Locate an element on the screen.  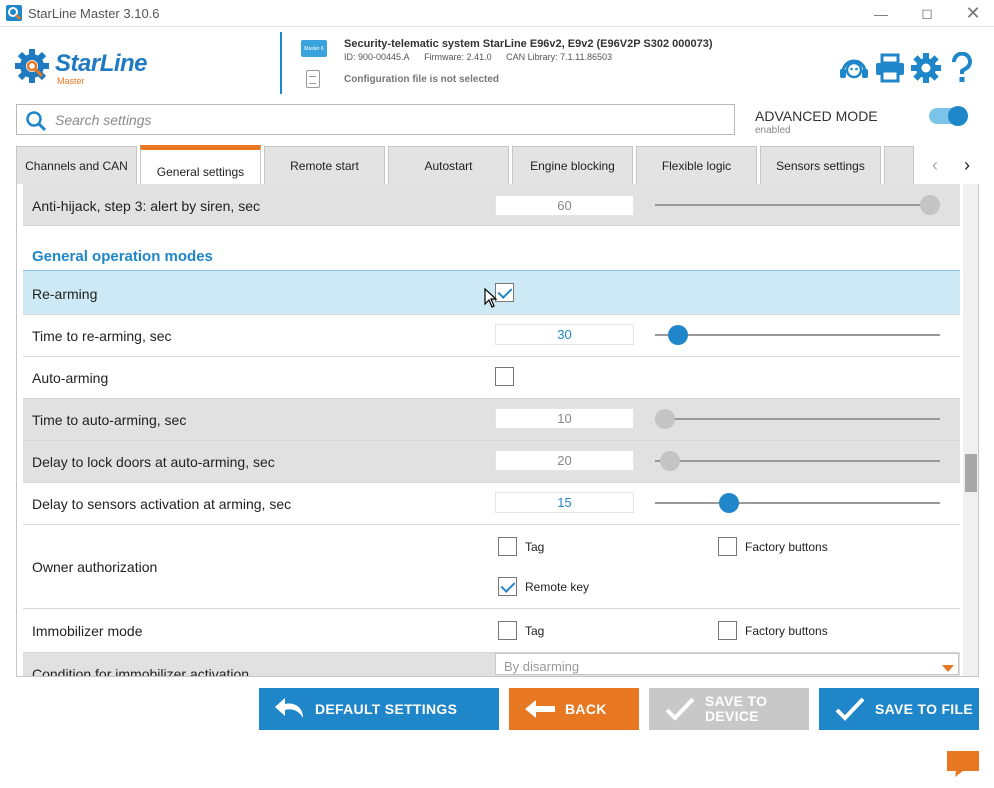
advanced-mode-toggle is located at coordinates (948, 116).